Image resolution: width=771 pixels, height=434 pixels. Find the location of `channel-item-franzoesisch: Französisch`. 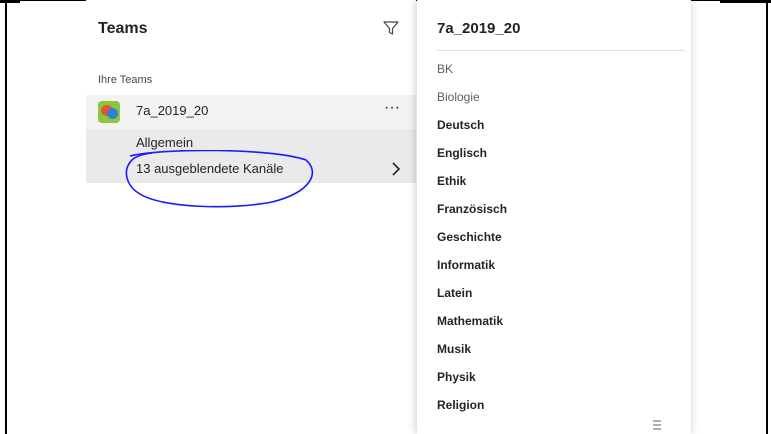

channel-item-franzoesisch: Französisch is located at coordinates (472, 209).